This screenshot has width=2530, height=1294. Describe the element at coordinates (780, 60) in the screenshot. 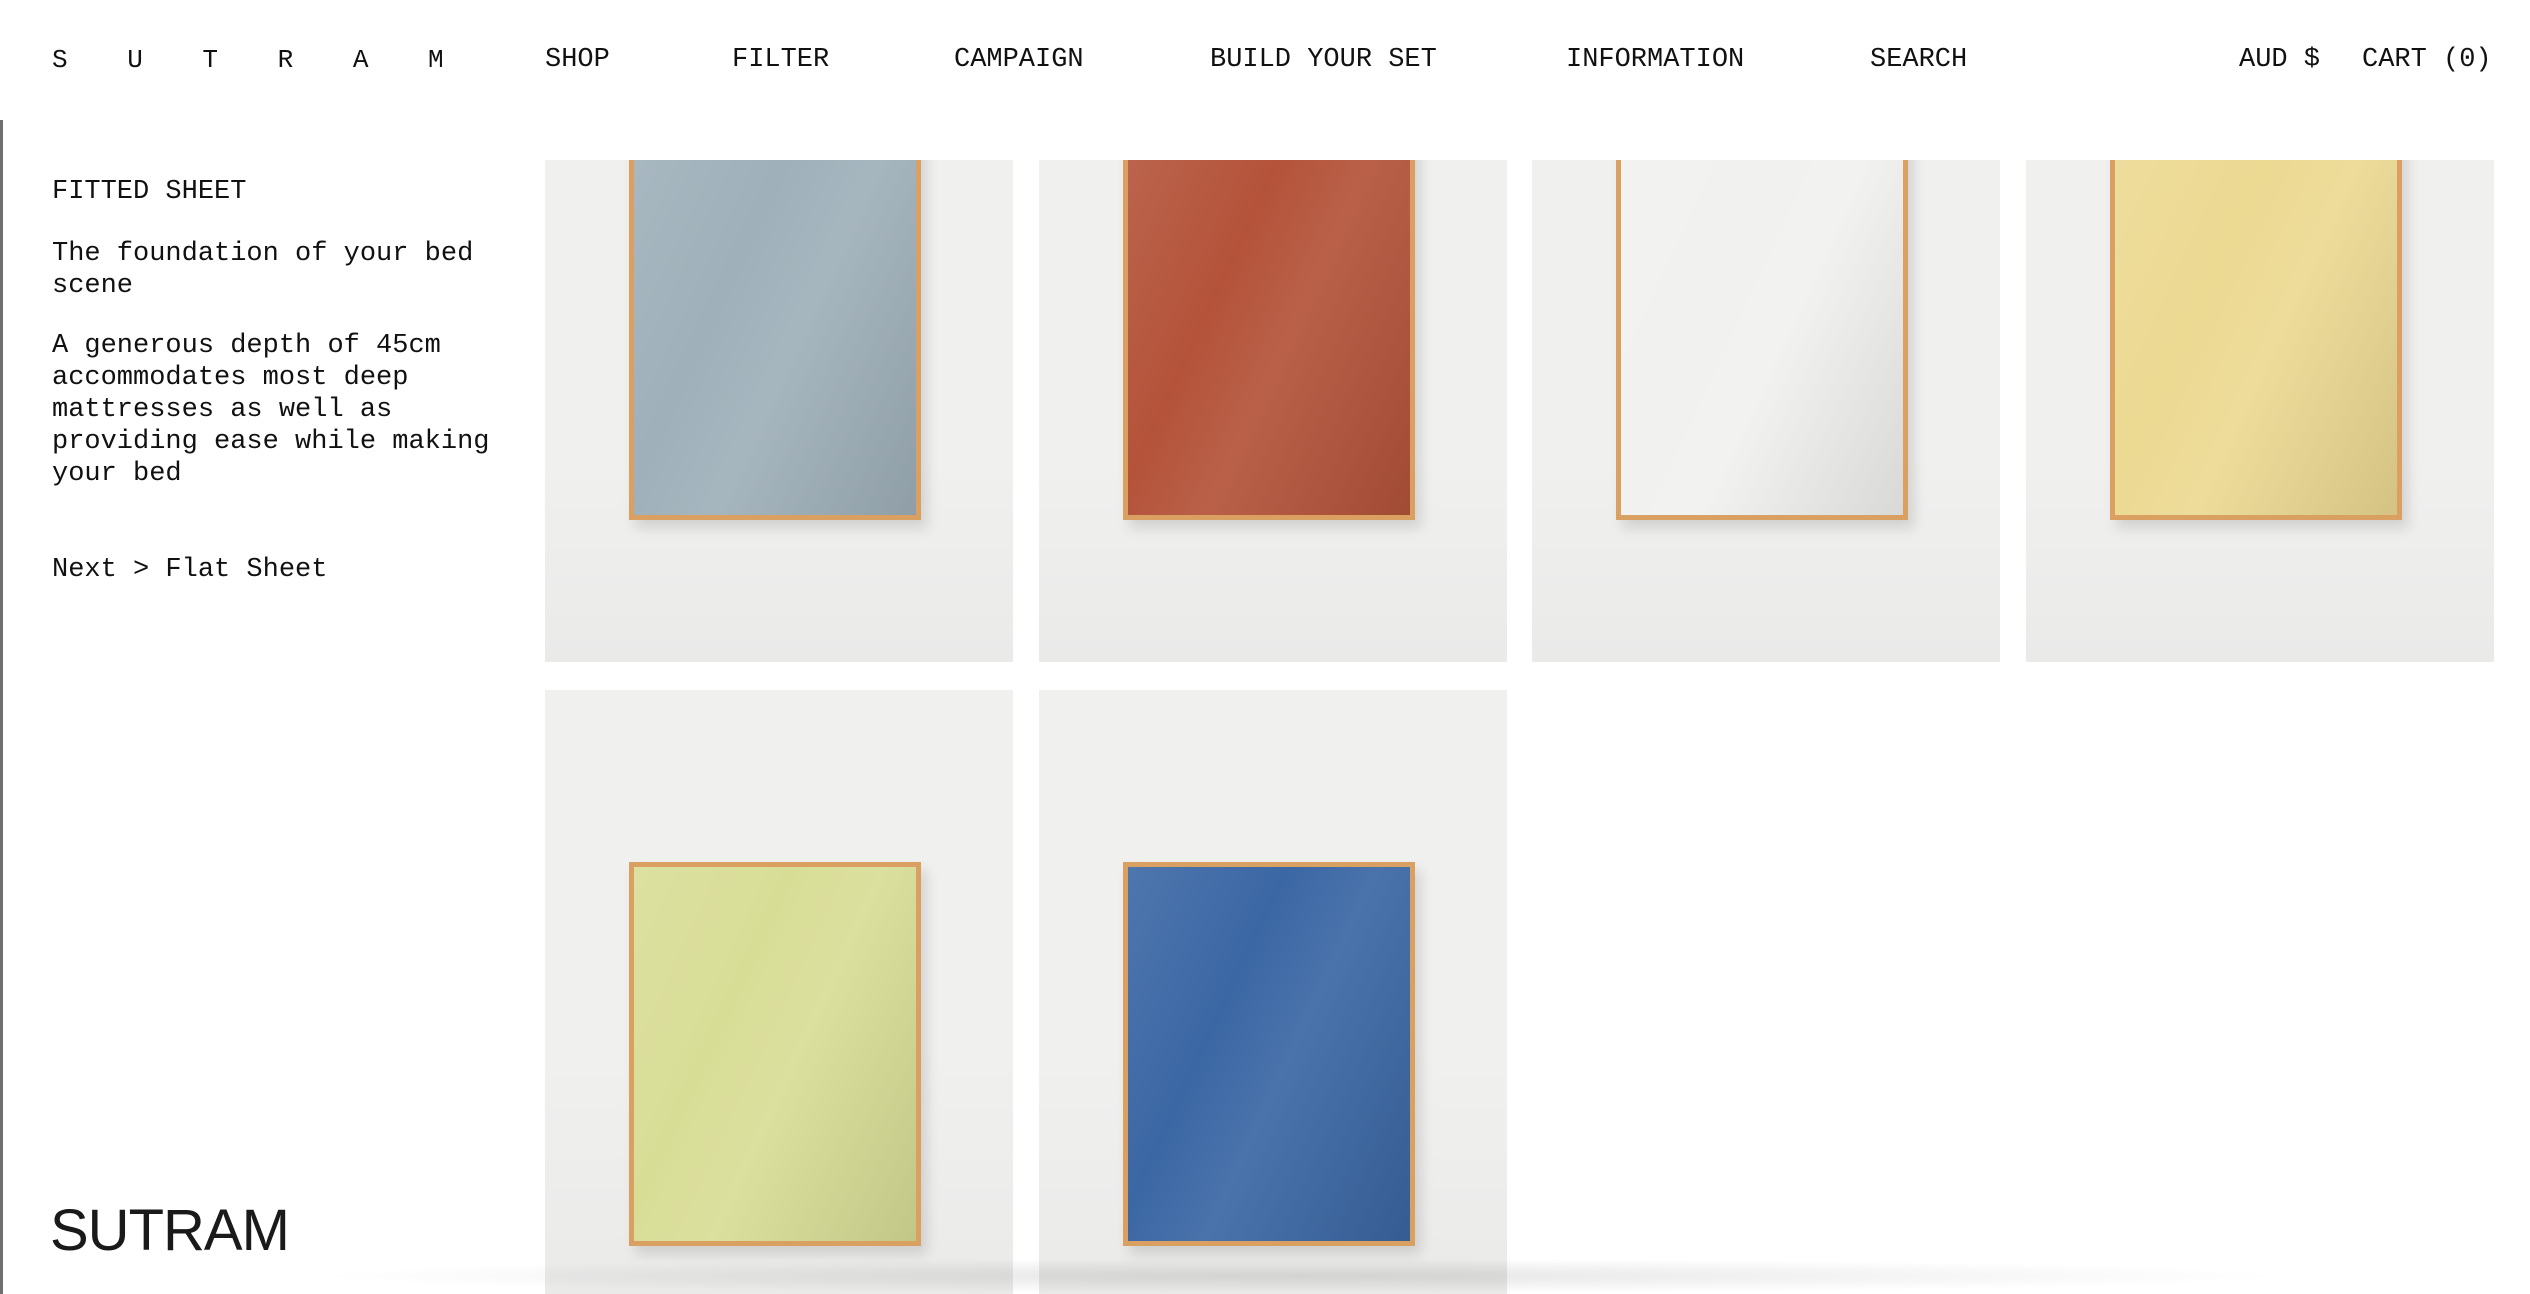

I see `nav-filter: FILTER` at that location.